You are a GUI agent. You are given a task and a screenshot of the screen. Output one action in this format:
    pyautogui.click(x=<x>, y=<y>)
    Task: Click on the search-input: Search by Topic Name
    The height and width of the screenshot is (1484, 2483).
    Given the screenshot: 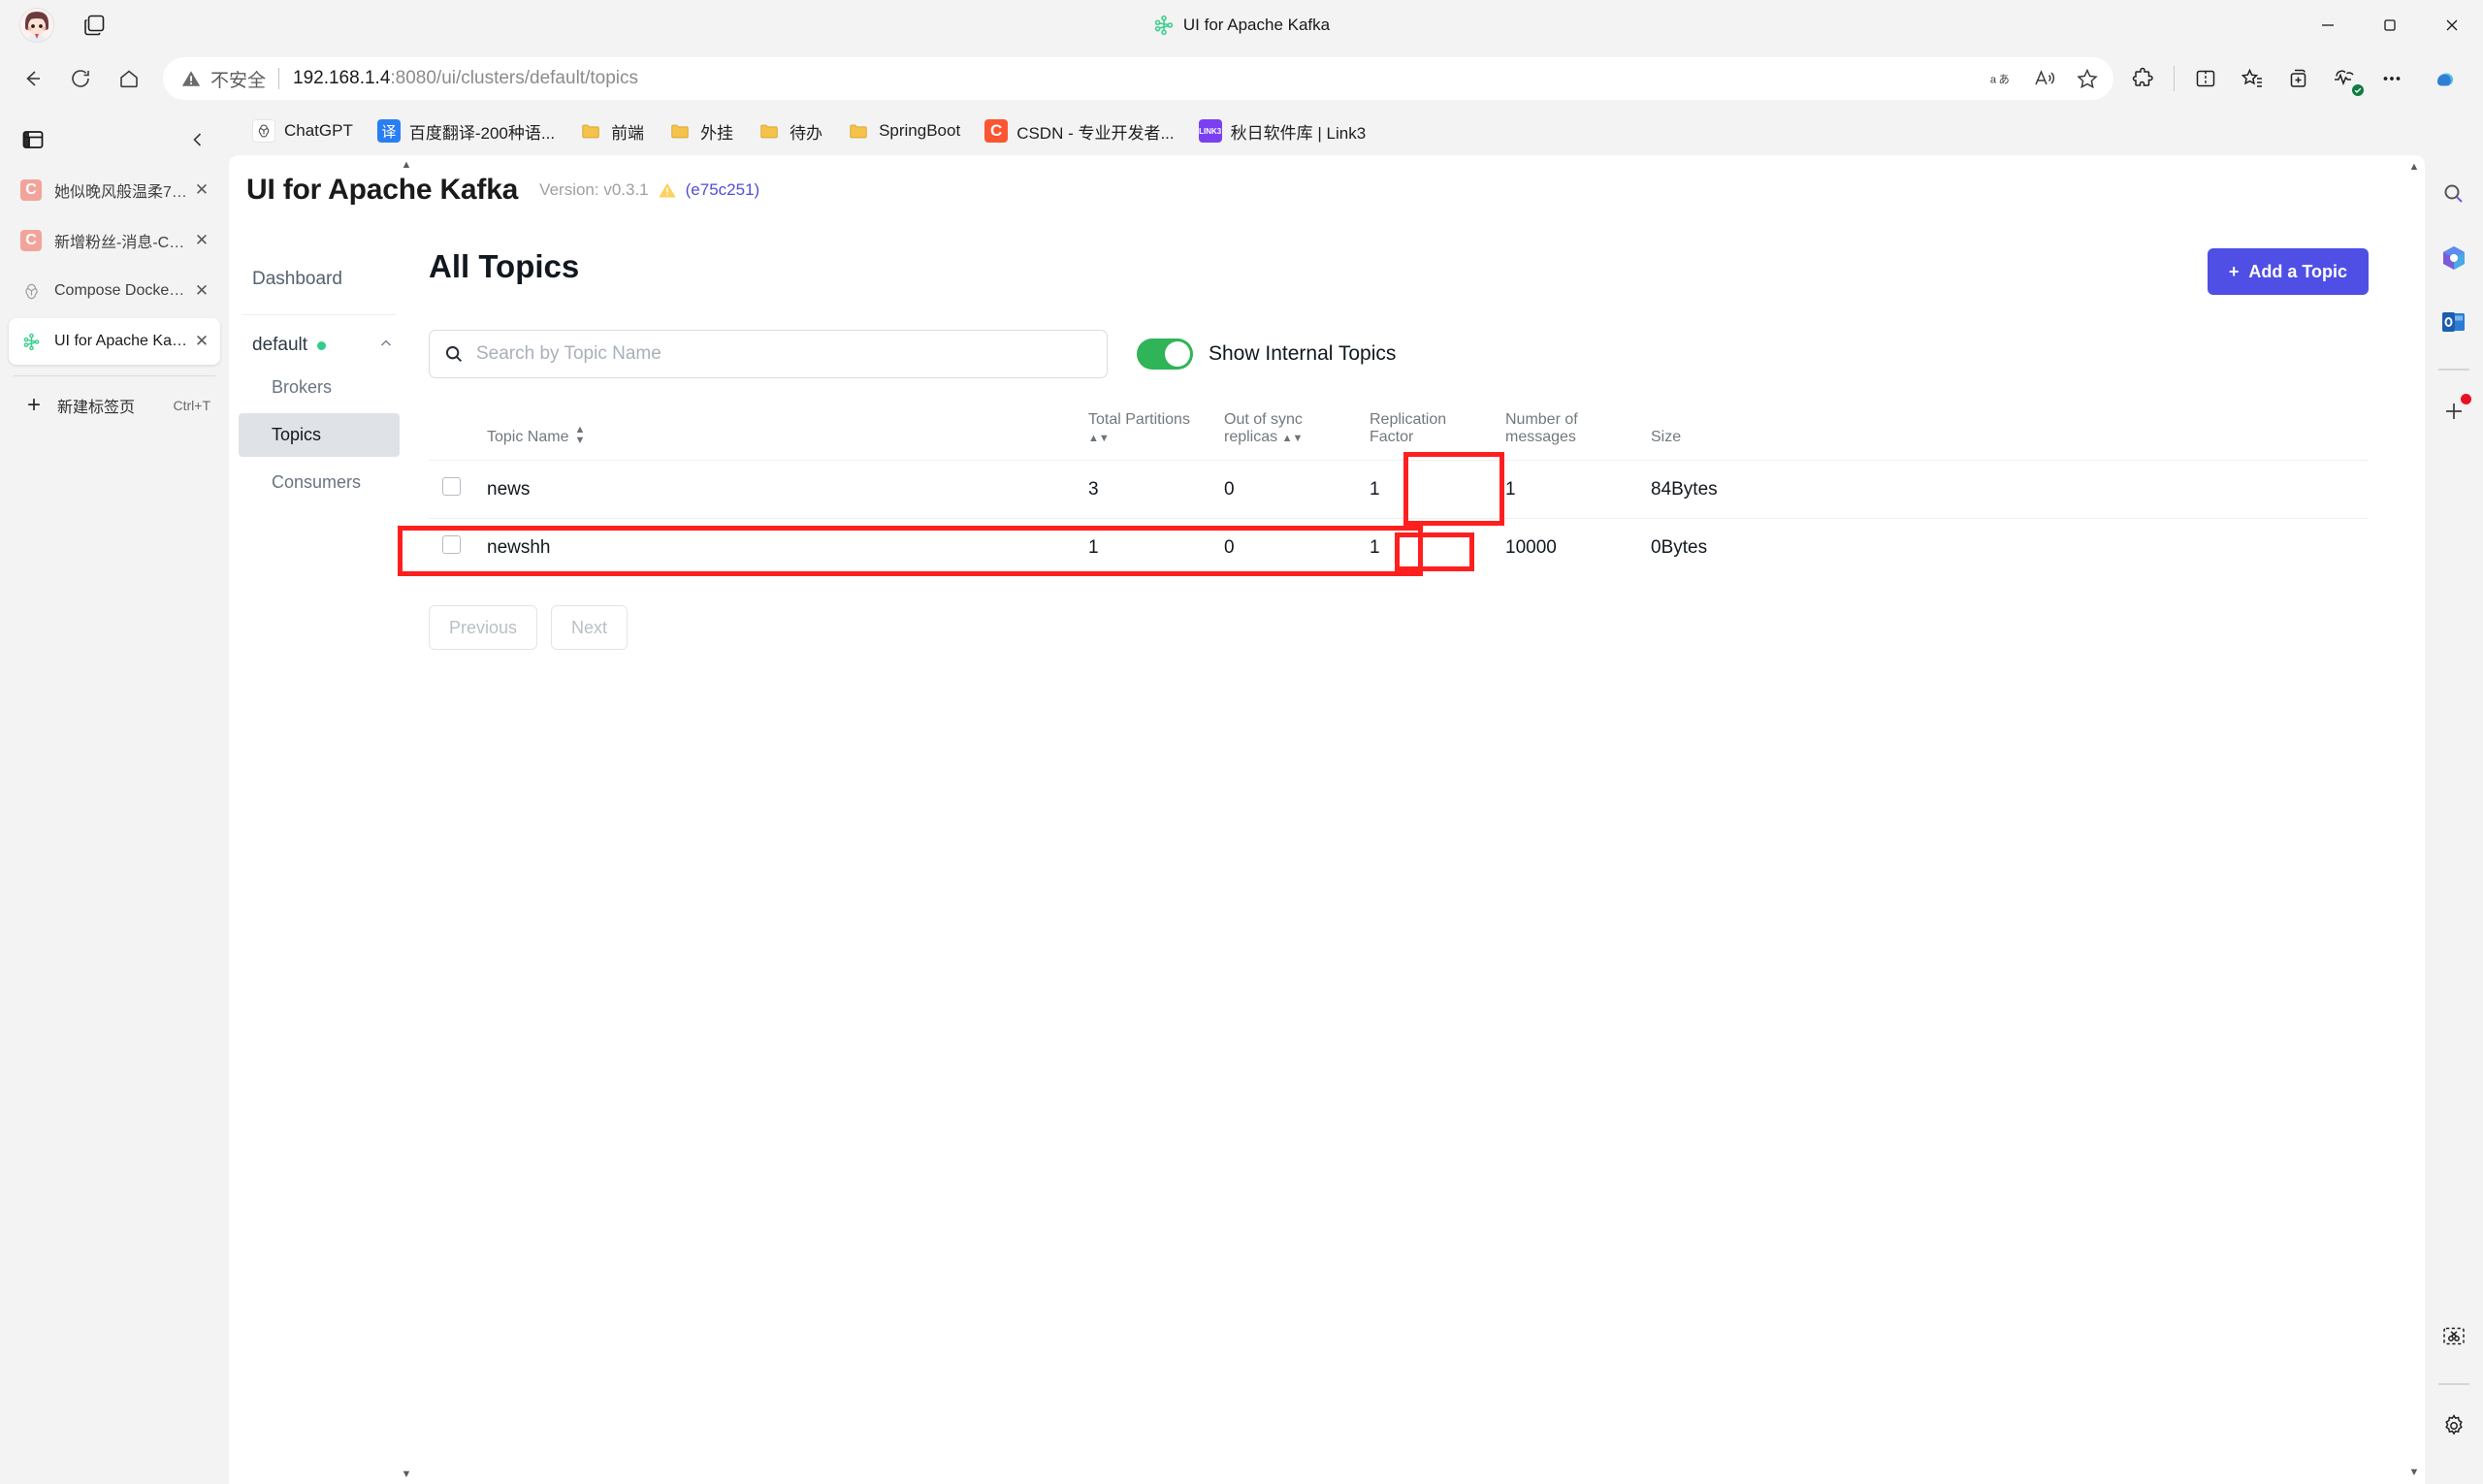 What is the action you would take?
    pyautogui.click(x=768, y=354)
    